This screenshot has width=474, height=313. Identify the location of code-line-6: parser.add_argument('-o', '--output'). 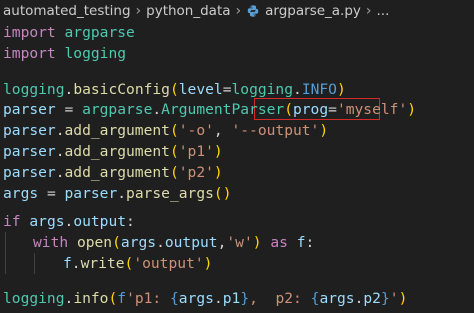
(166, 130).